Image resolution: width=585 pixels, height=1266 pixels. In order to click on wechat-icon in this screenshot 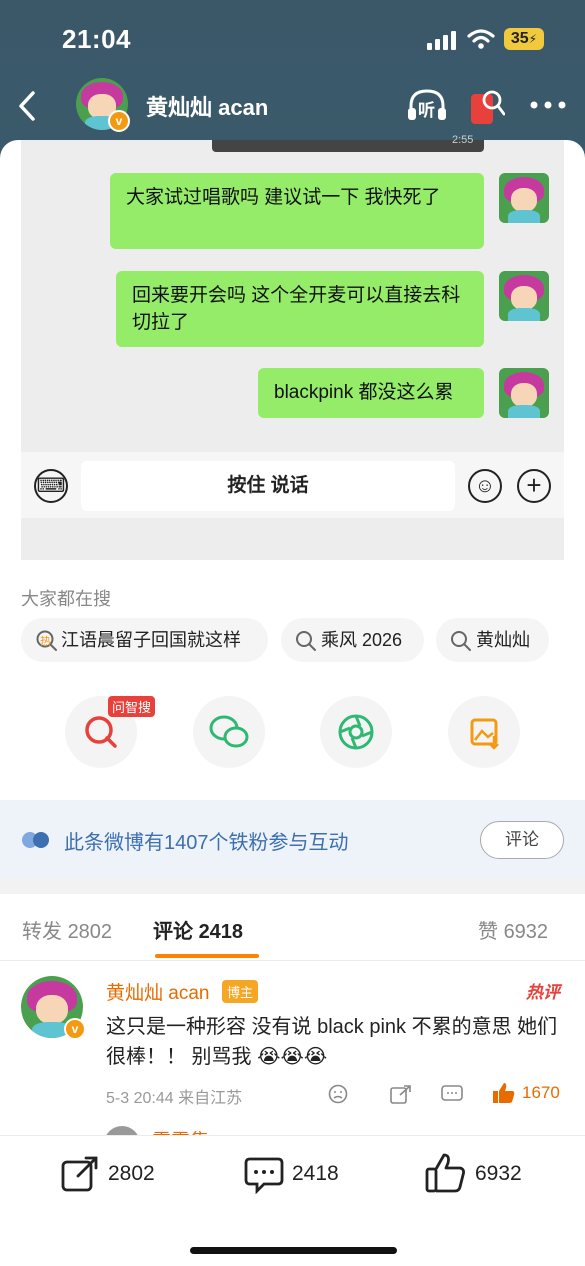, I will do `click(229, 731)`.